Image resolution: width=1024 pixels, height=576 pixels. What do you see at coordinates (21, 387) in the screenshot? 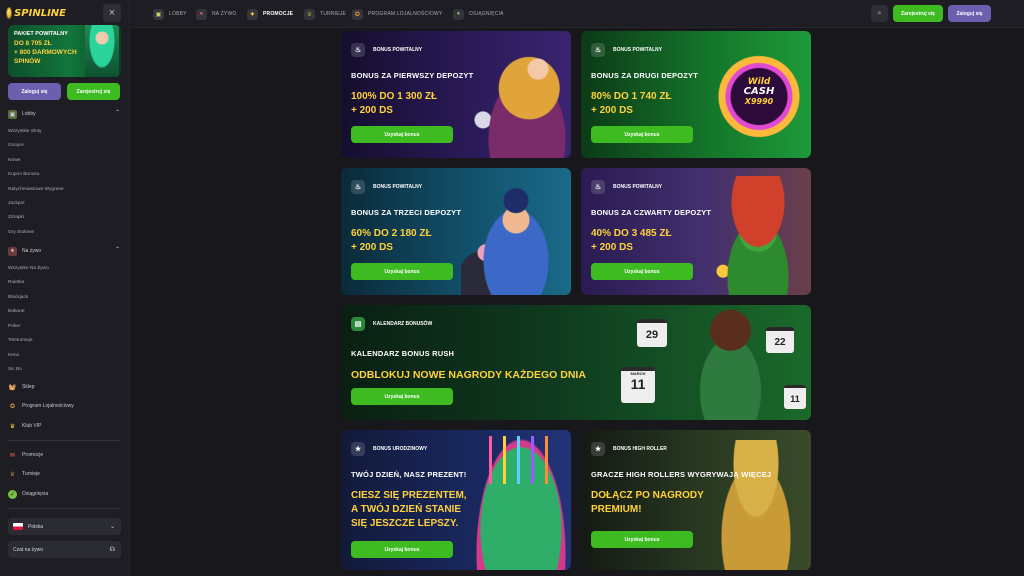
I see `sidebar-item-shop: 🧺 Sklep` at bounding box center [21, 387].